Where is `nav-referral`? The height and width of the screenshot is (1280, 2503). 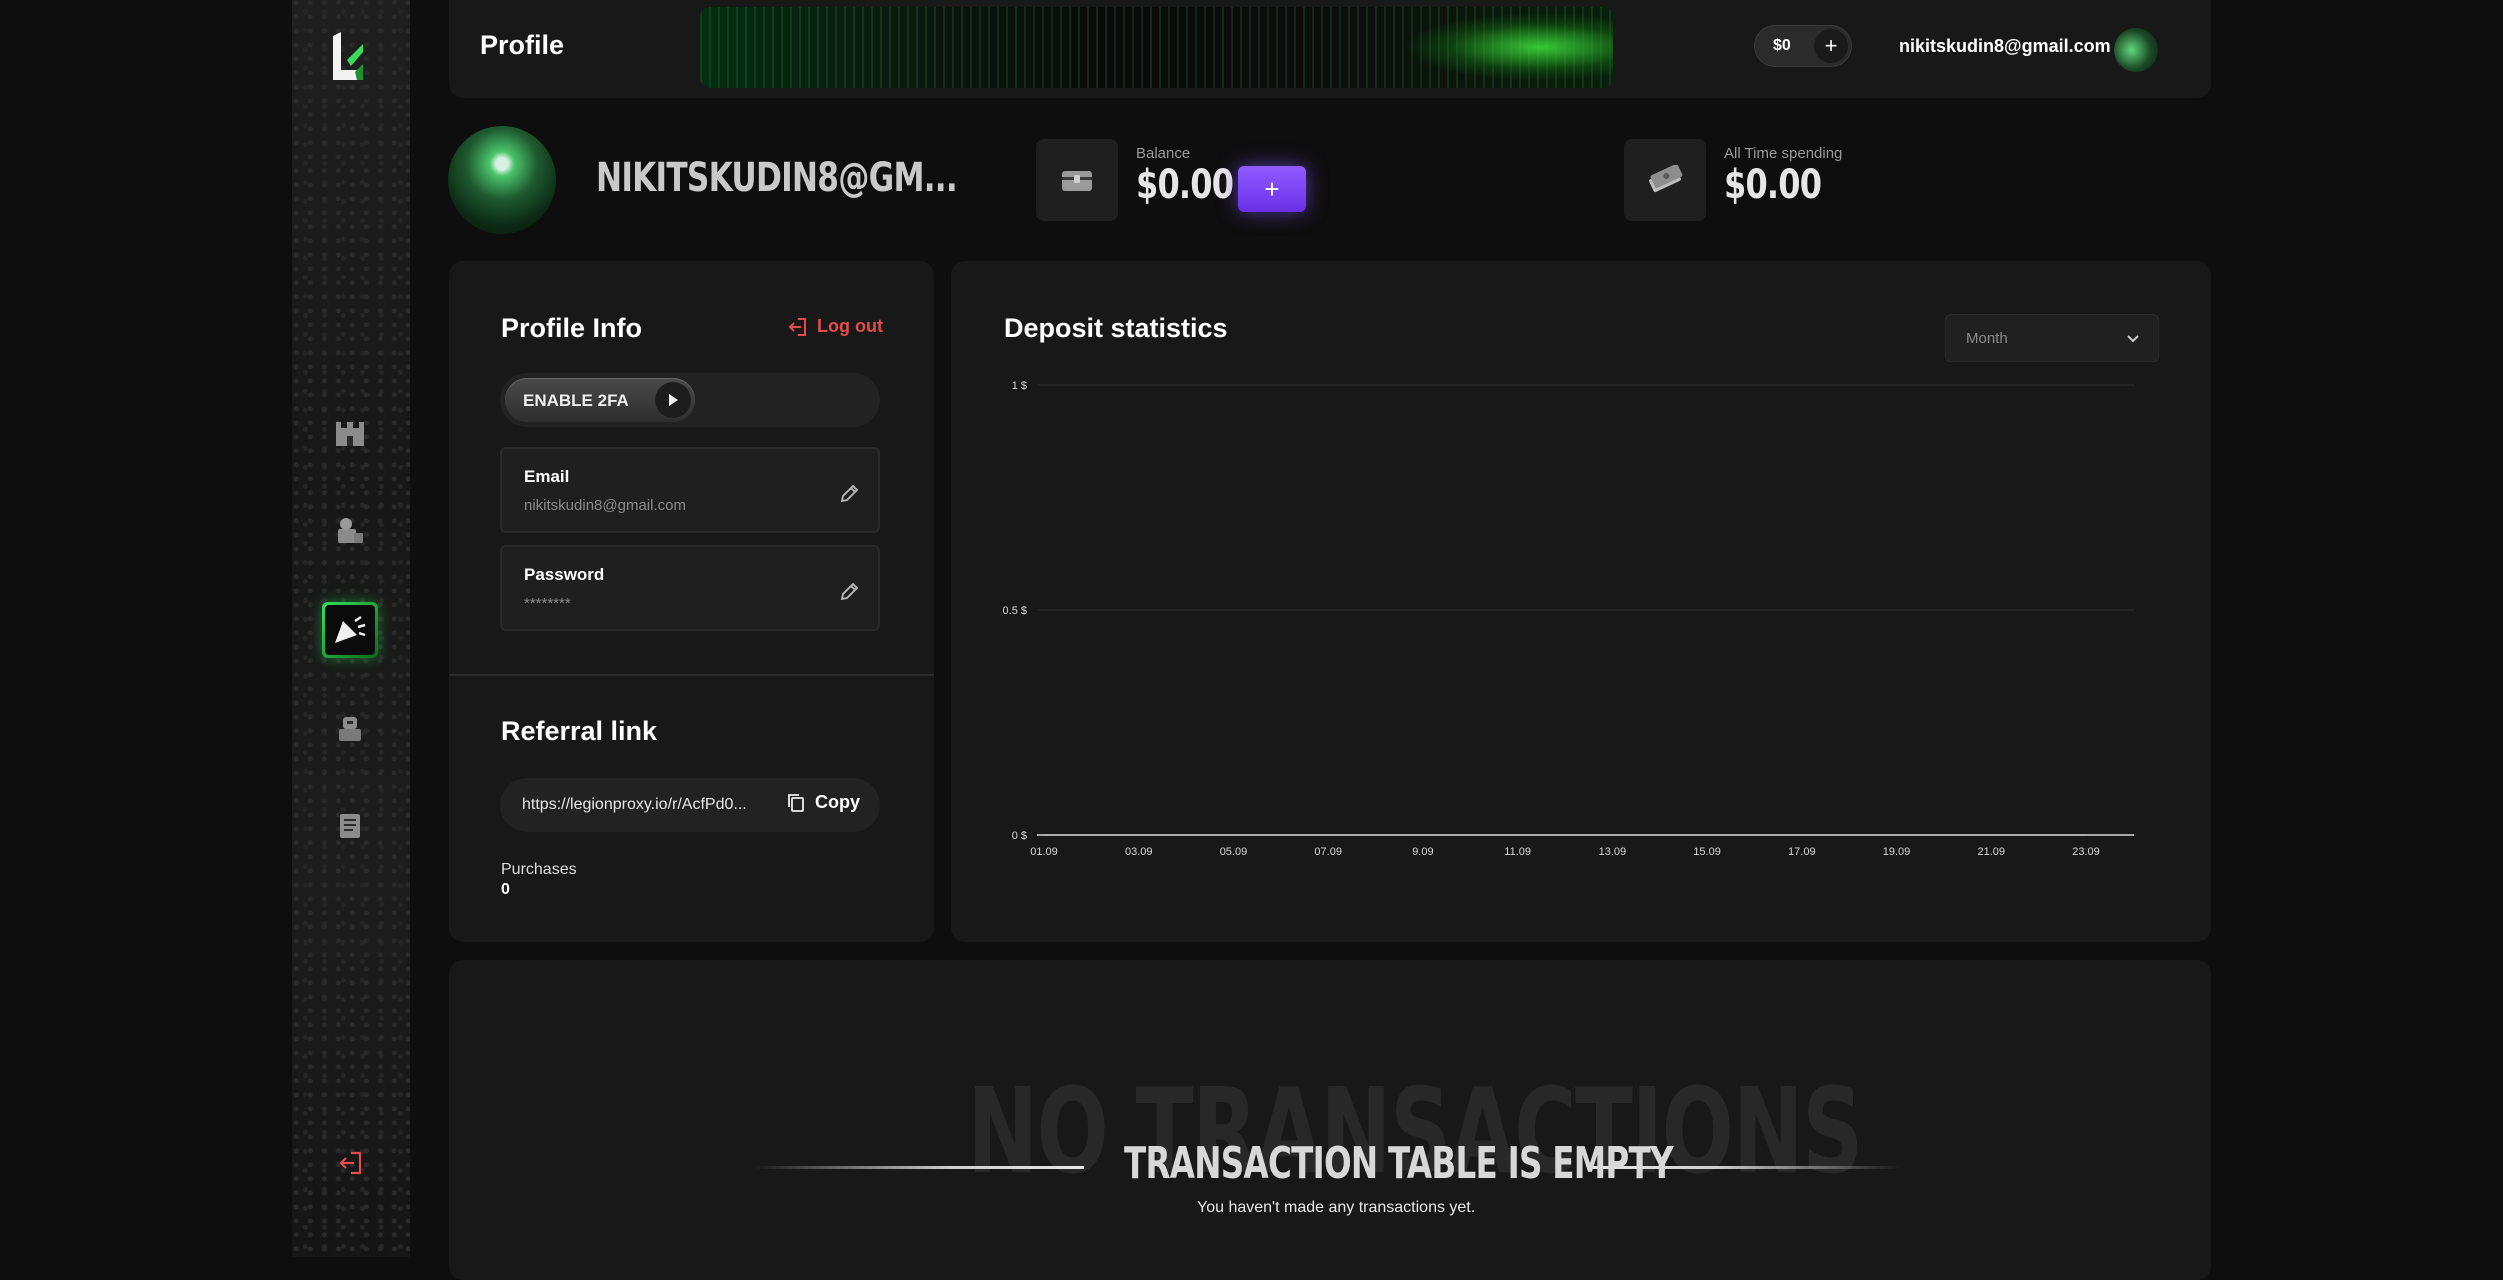 nav-referral is located at coordinates (350, 630).